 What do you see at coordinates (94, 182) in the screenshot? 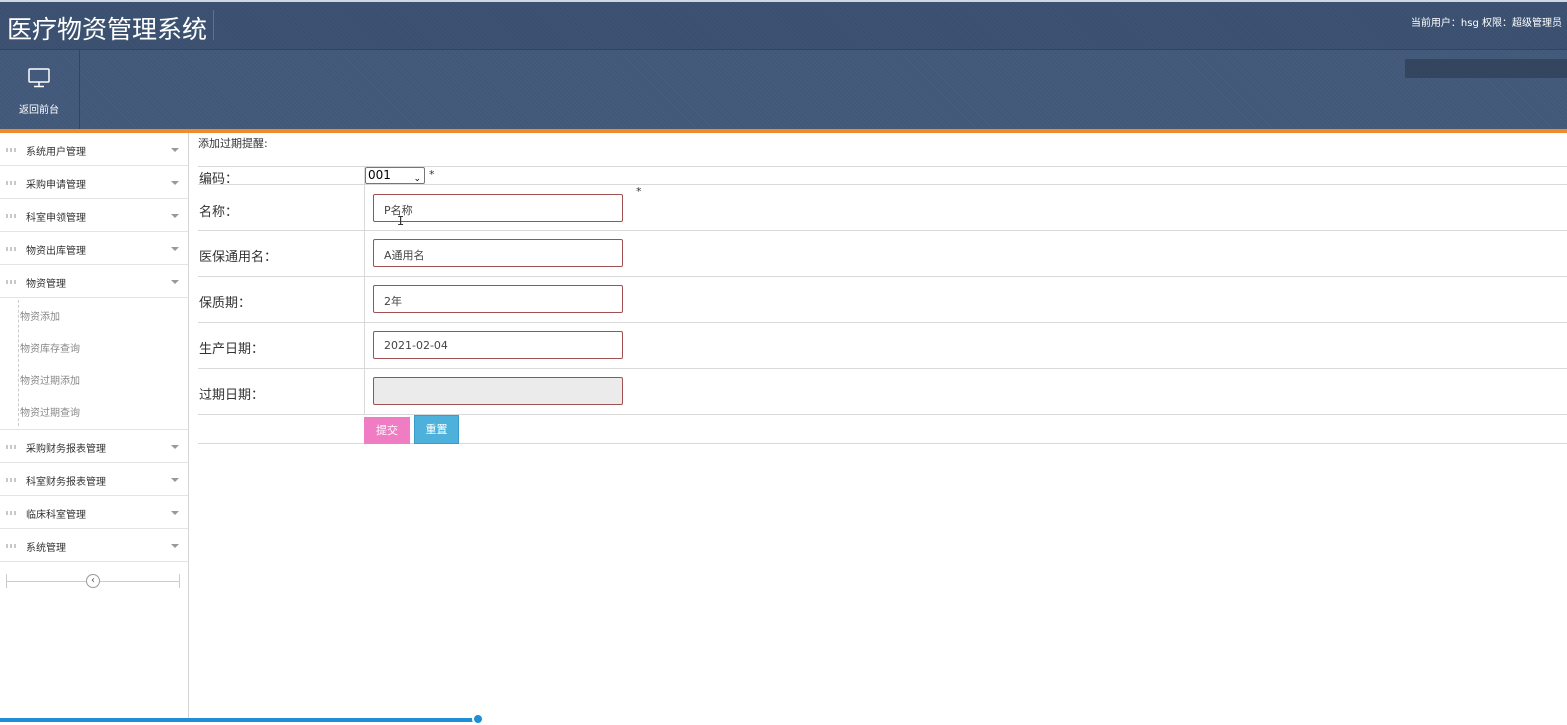
I see `sidebar-item-purchase-requests: 采购申请管理` at bounding box center [94, 182].